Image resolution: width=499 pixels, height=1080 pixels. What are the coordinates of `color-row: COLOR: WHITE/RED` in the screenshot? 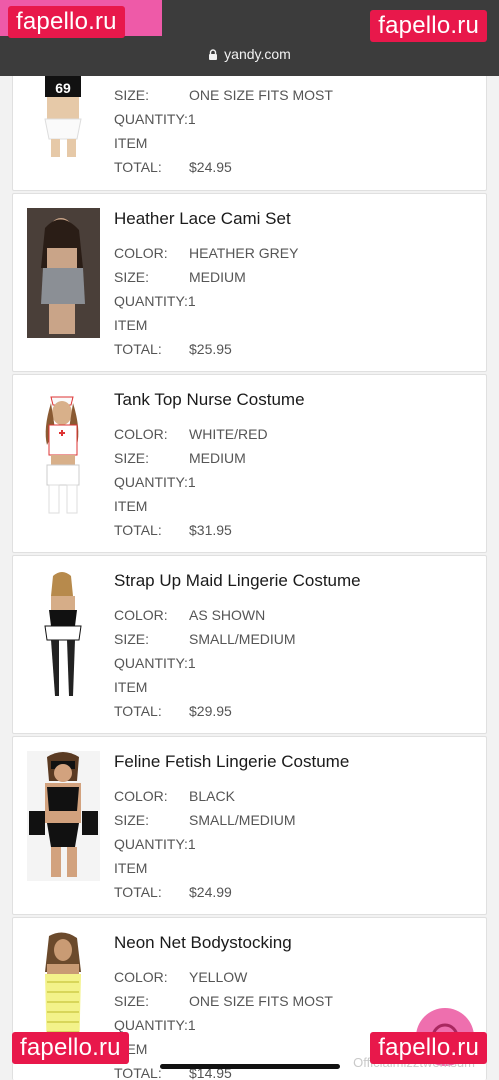 It's located at (191, 434).